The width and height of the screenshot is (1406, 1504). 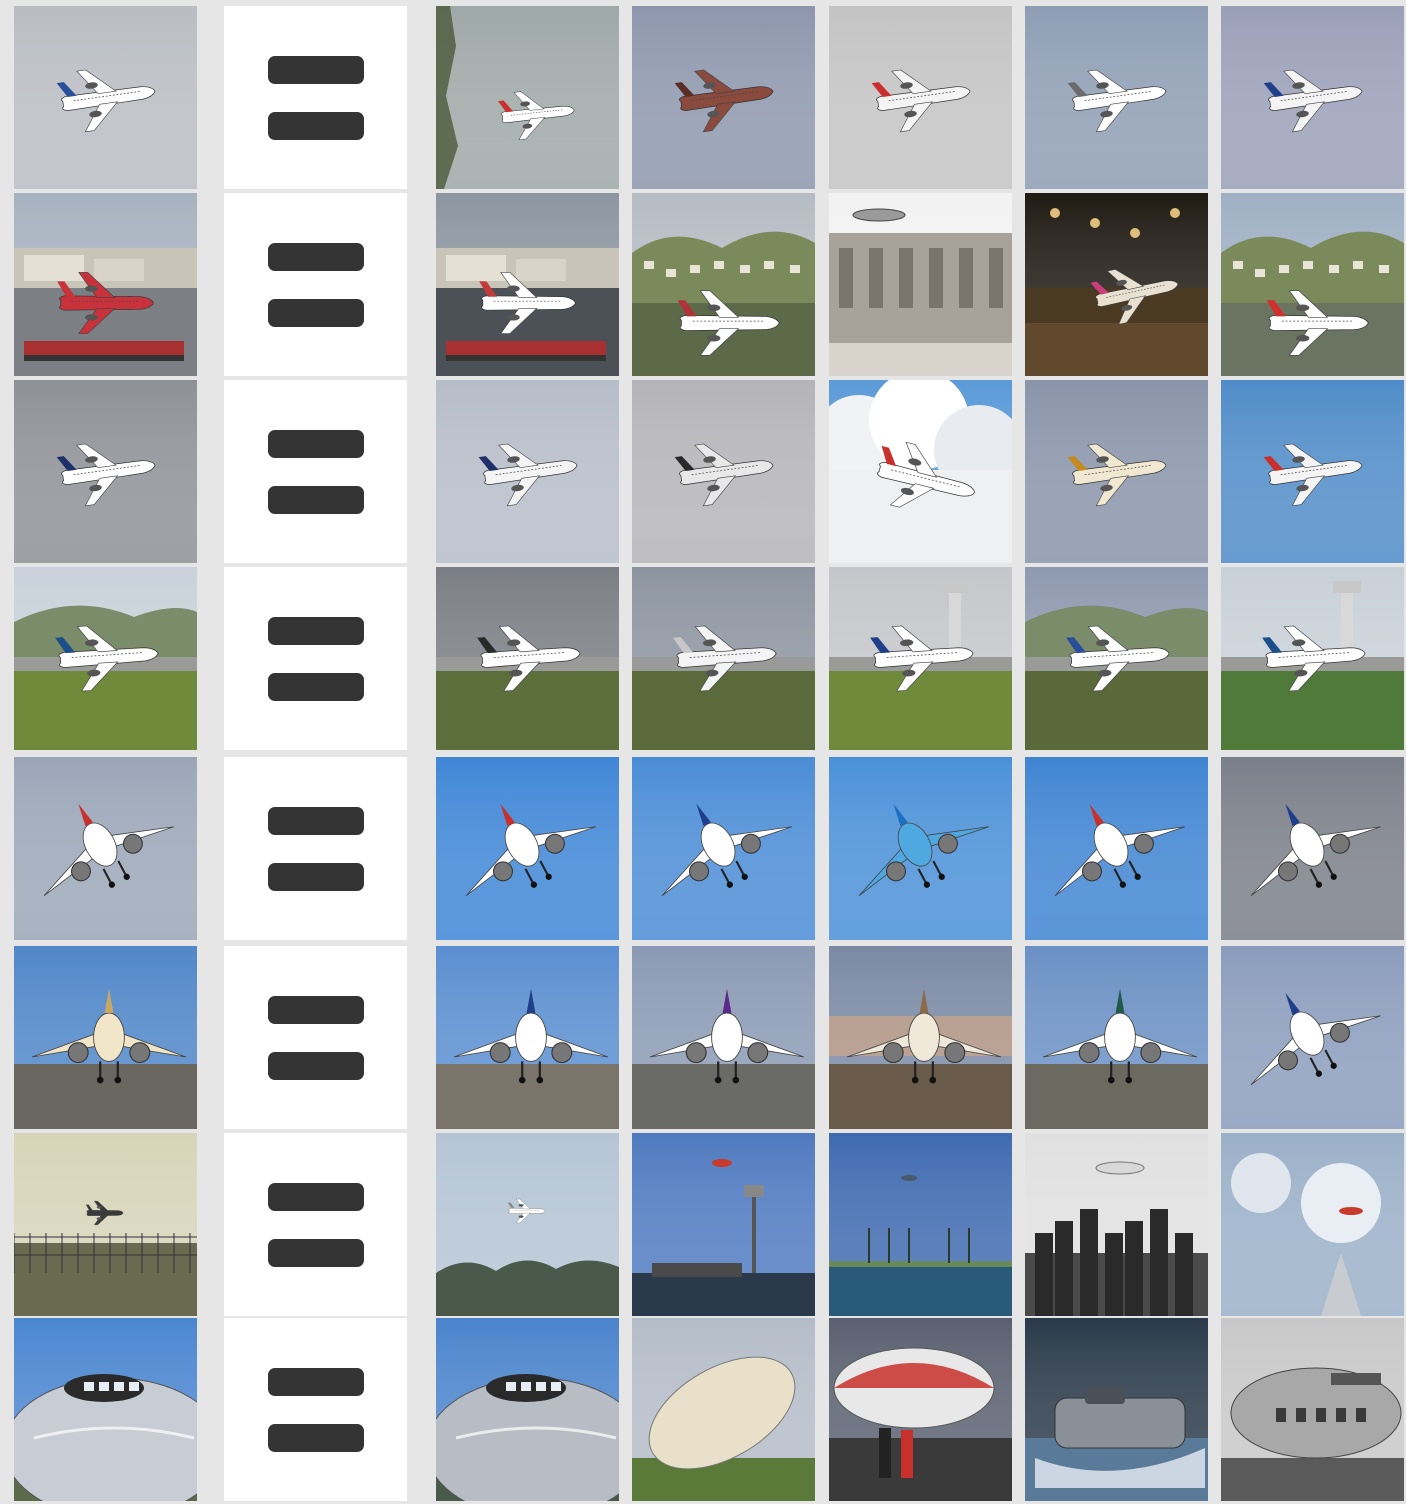 I want to click on row-8-closeups, so click(x=703, y=1409).